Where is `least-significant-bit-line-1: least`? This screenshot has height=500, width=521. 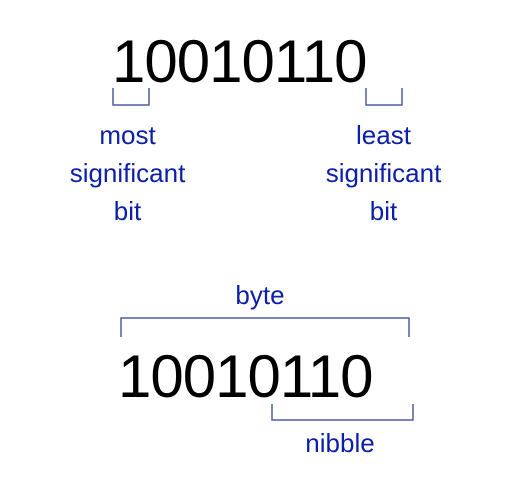 least-significant-bit-line-1: least is located at coordinates (383, 135).